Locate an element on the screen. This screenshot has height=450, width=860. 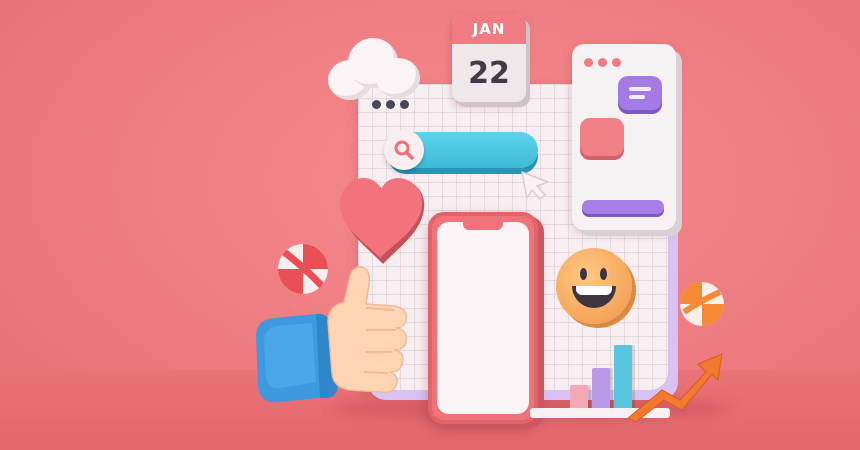
search-icon is located at coordinates (404, 150).